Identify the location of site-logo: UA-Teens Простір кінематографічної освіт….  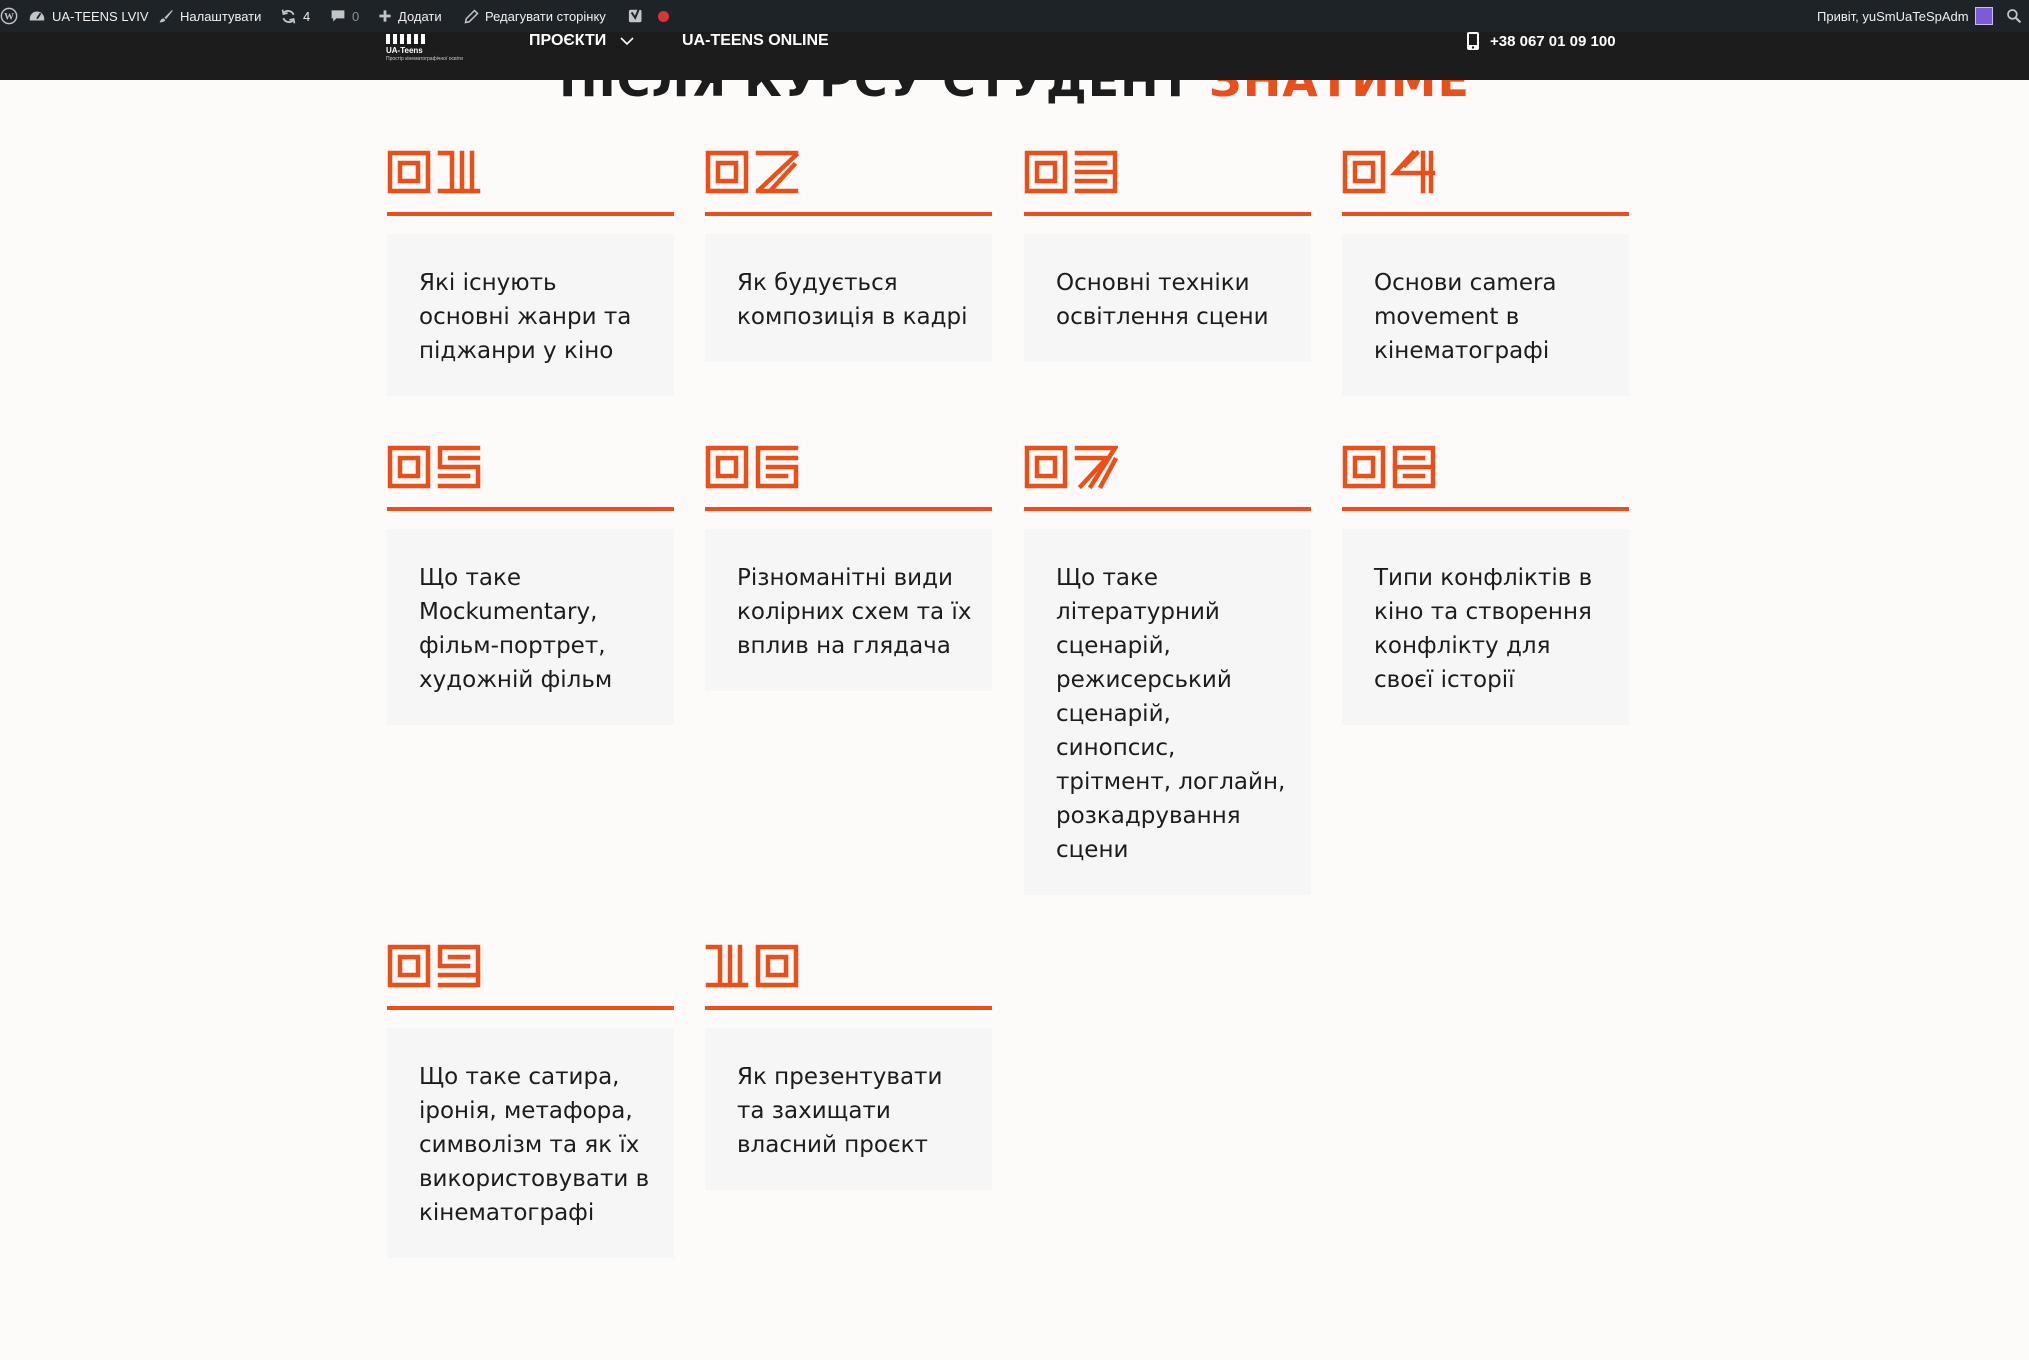
(426, 49).